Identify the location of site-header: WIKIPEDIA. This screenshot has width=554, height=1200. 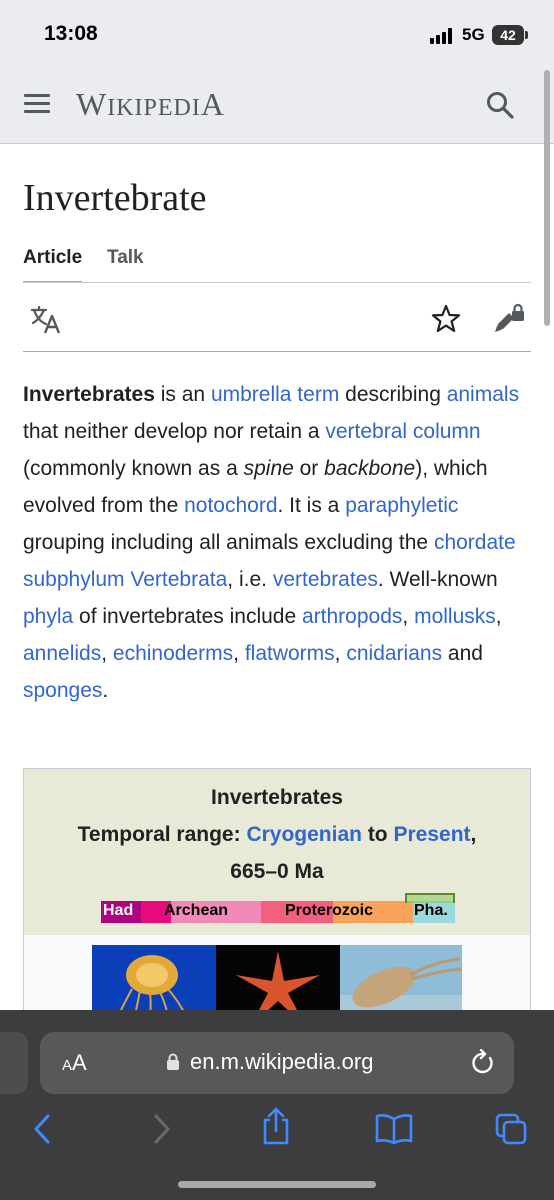
(277, 105).